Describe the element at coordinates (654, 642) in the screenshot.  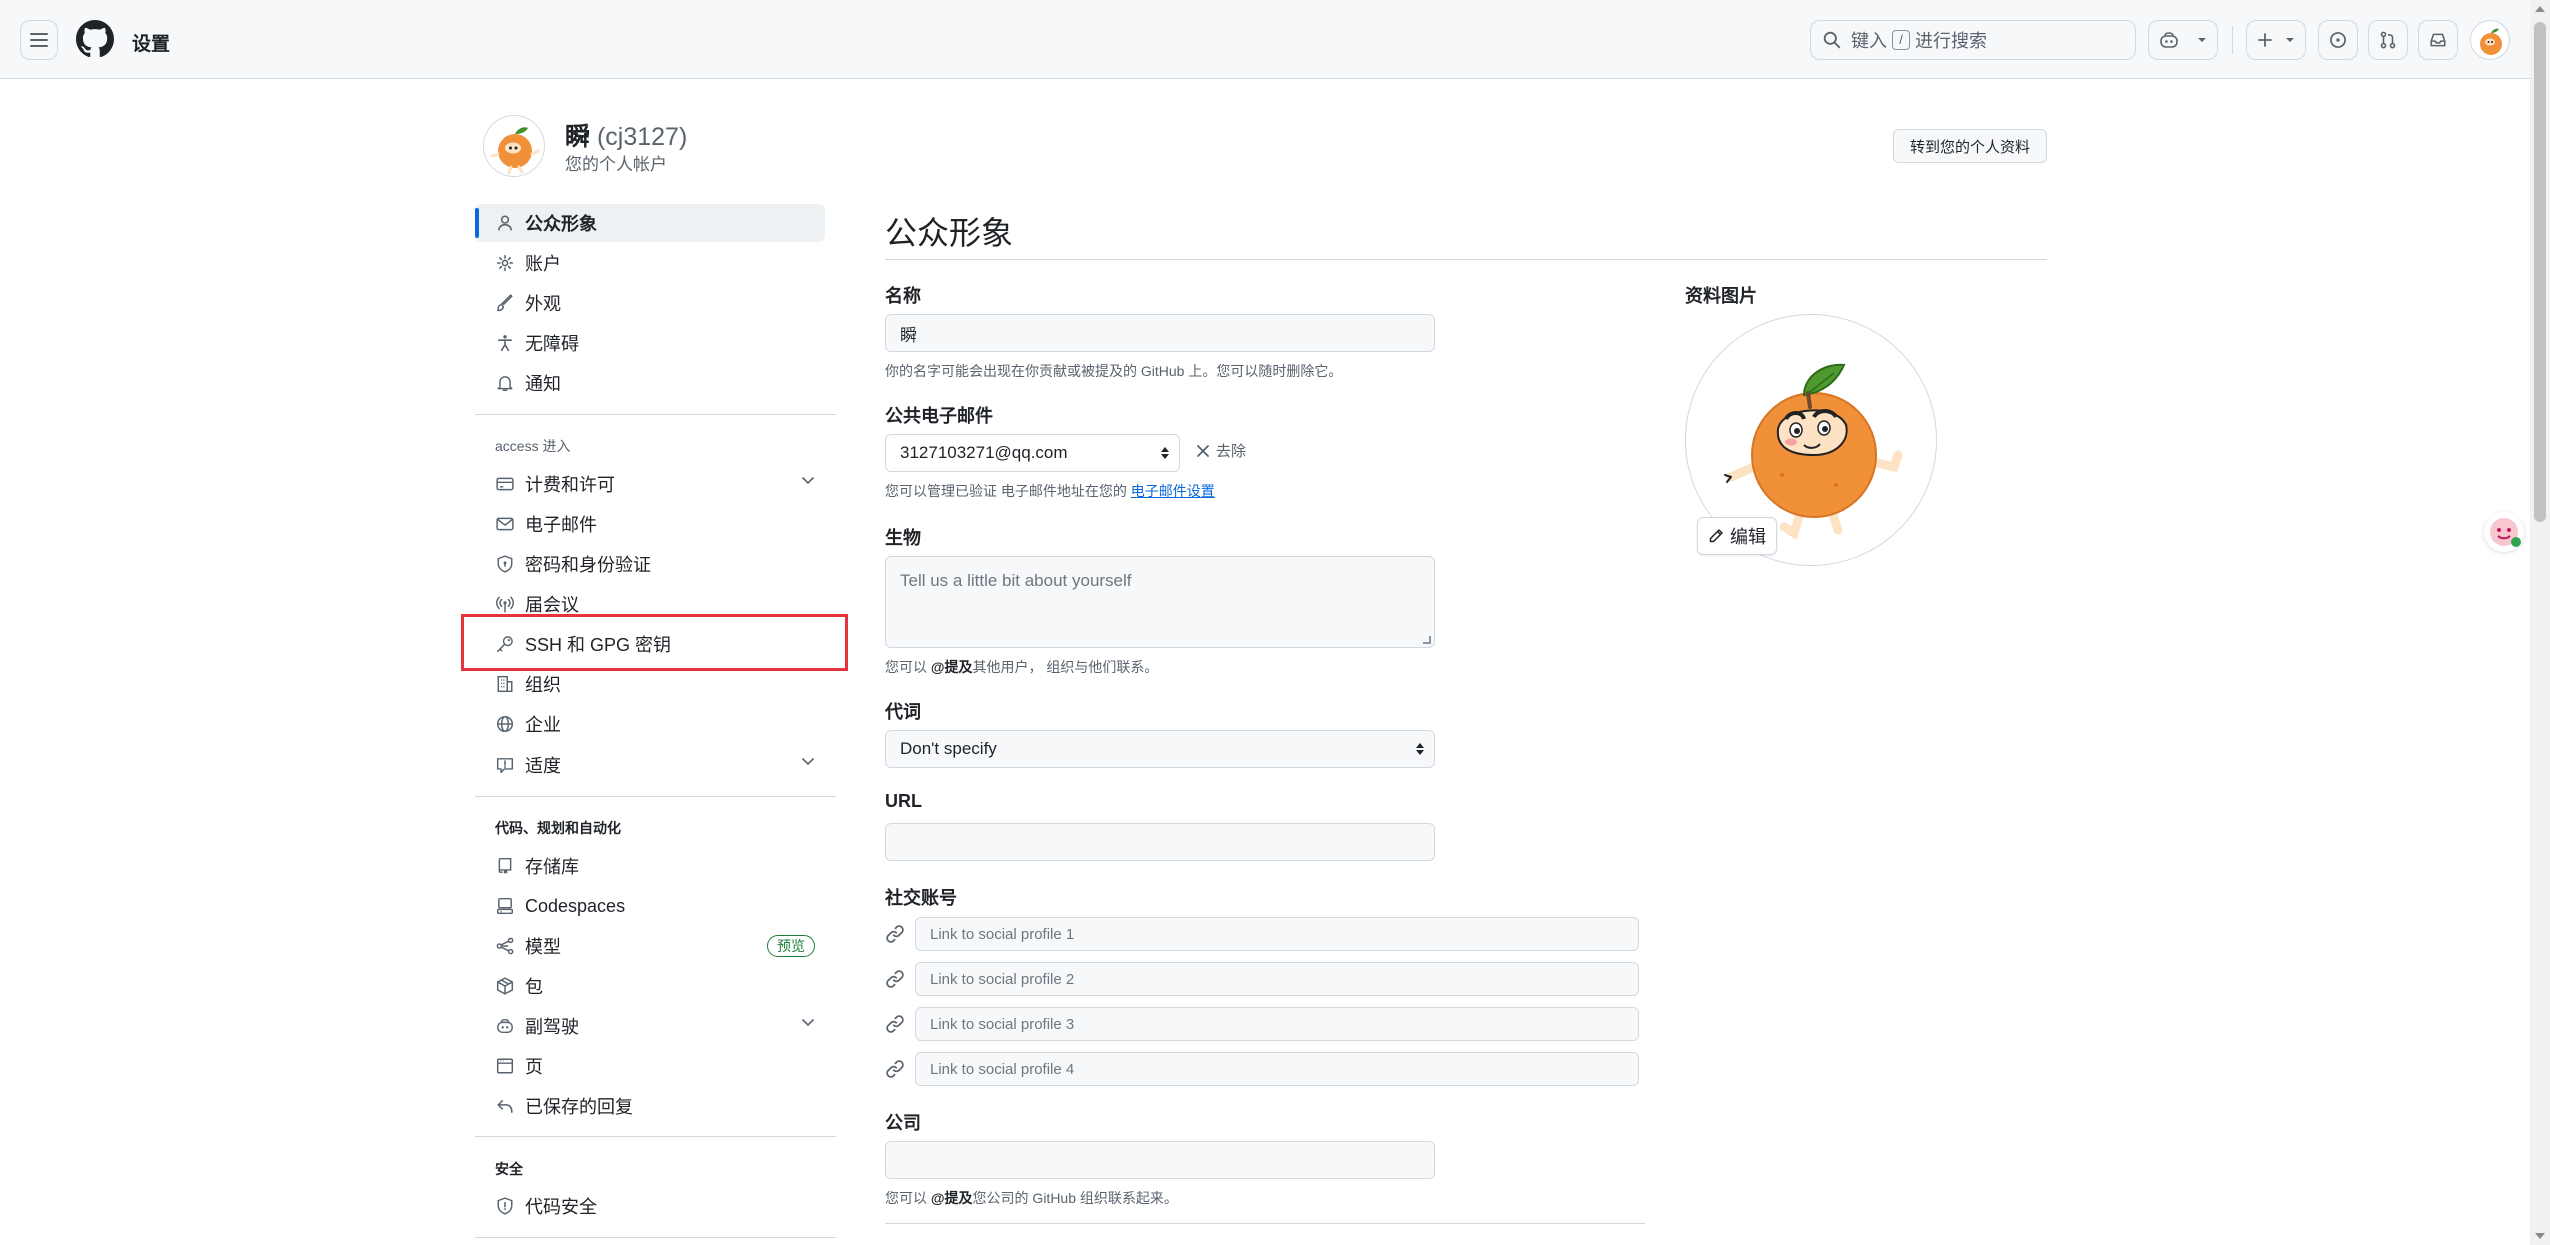
I see `highlight-annotation-box` at that location.